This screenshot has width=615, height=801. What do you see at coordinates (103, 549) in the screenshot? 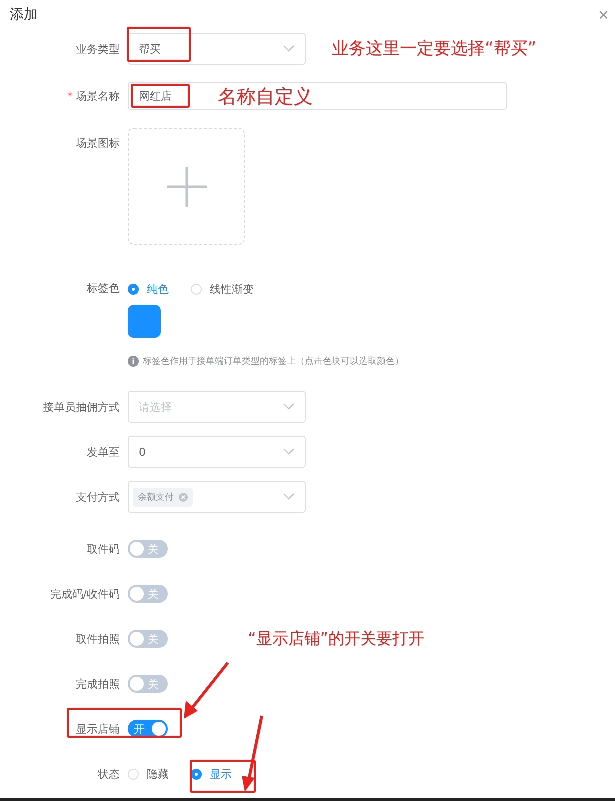
I see `field-label: 取件码` at bounding box center [103, 549].